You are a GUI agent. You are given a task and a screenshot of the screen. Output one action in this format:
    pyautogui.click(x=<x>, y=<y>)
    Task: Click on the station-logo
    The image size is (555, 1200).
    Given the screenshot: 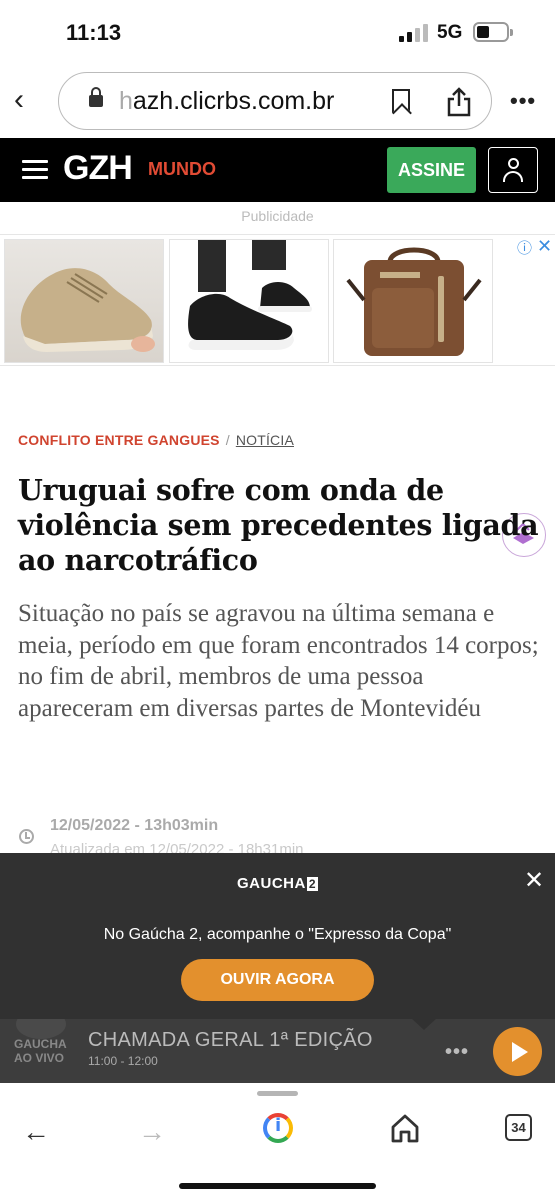 What is the action you would take?
    pyautogui.click(x=41, y=1029)
    